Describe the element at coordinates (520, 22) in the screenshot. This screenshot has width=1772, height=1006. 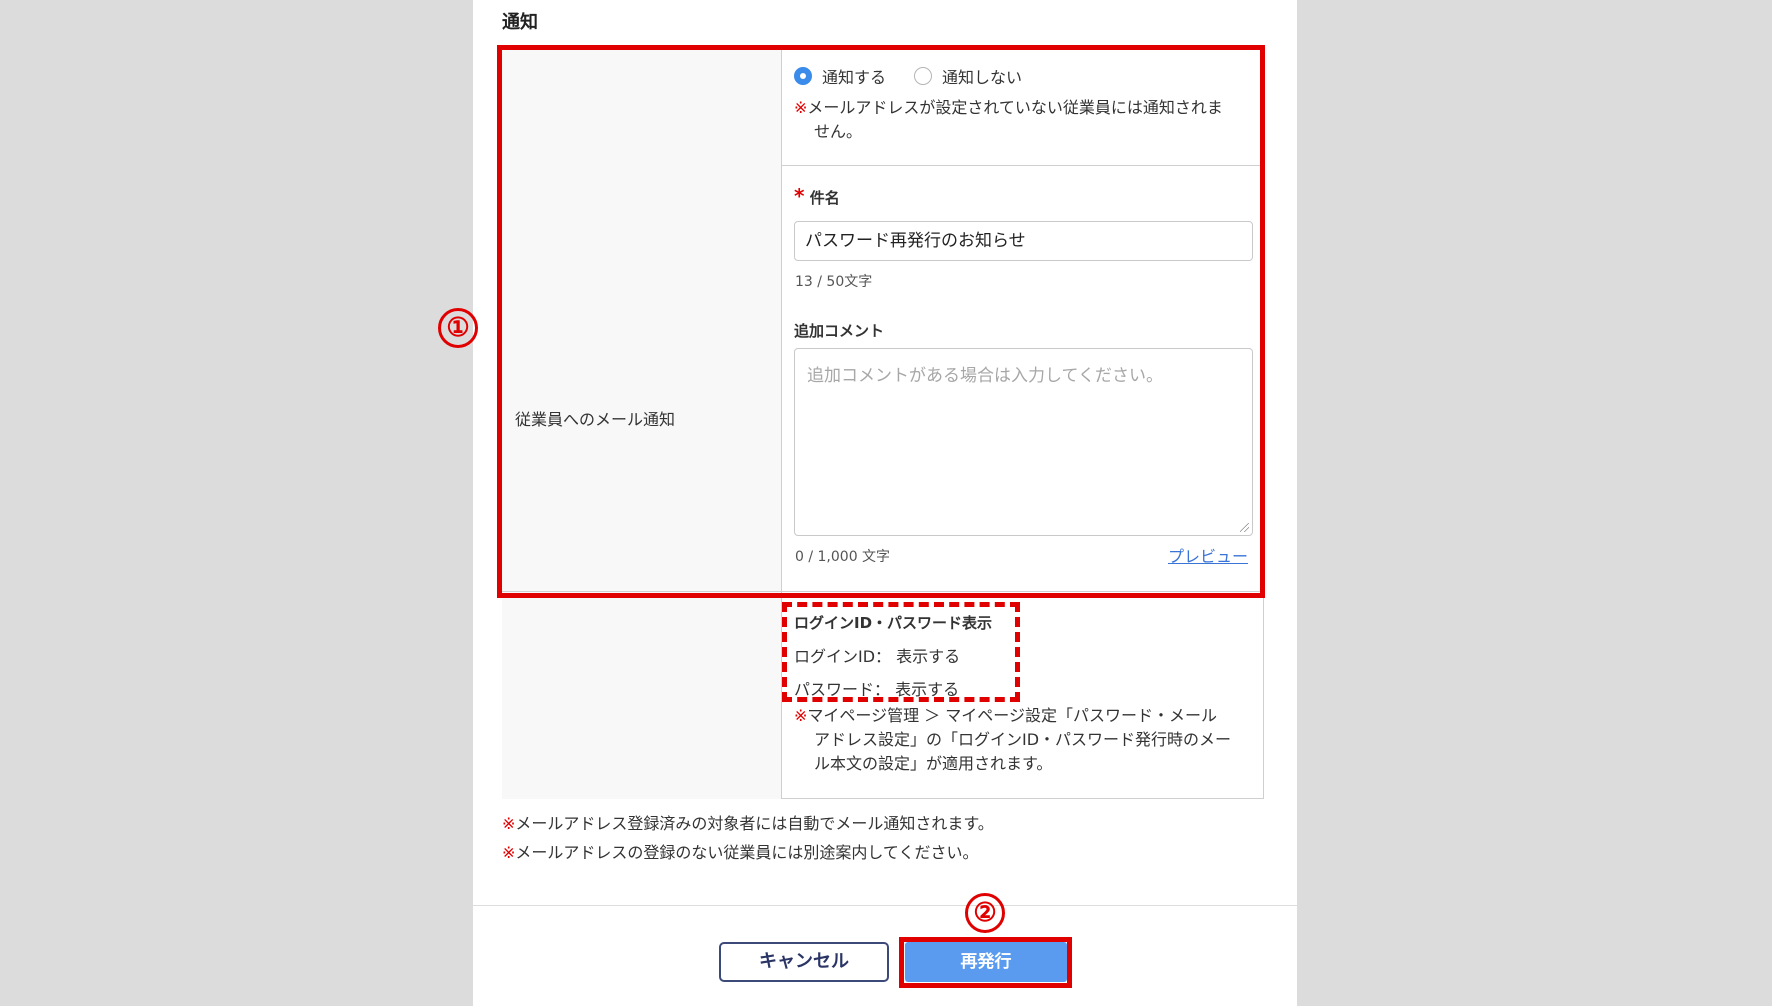
I see `section-title: 通知` at that location.